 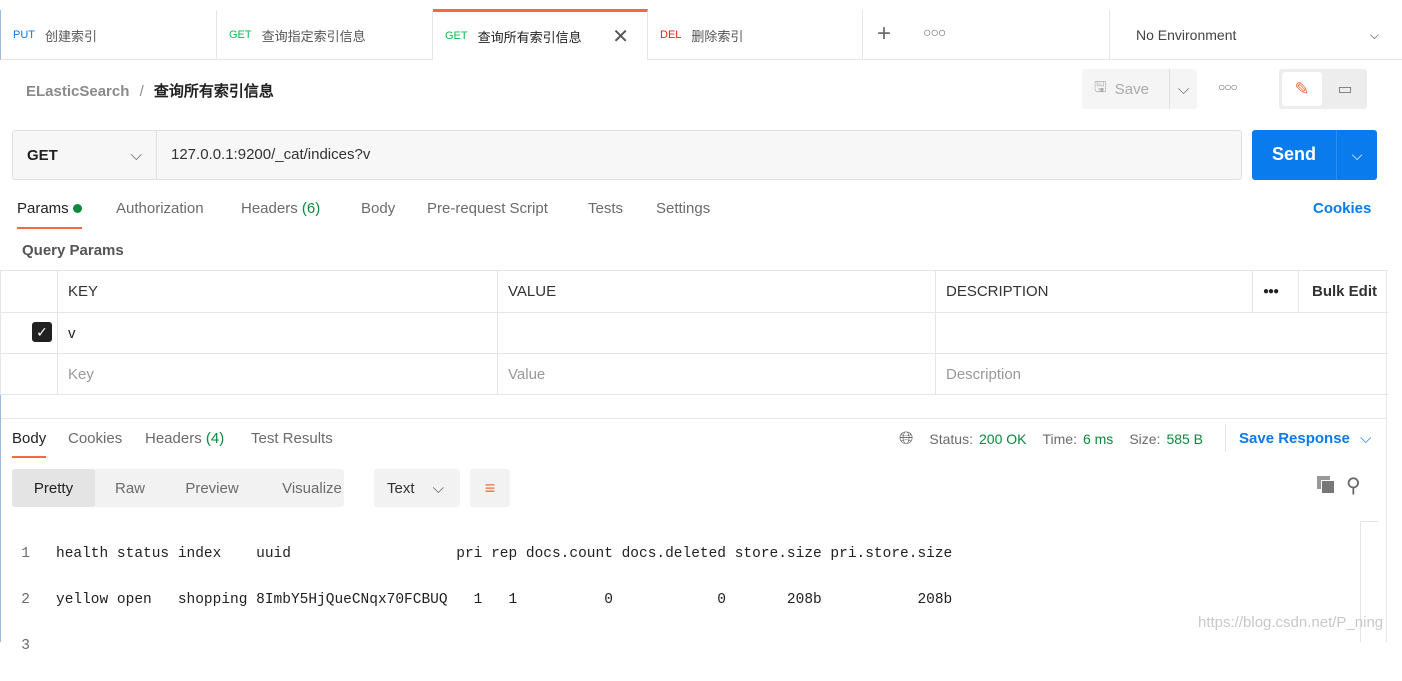 What do you see at coordinates (42, 332) in the screenshot?
I see `param-checkbox: ✓` at bounding box center [42, 332].